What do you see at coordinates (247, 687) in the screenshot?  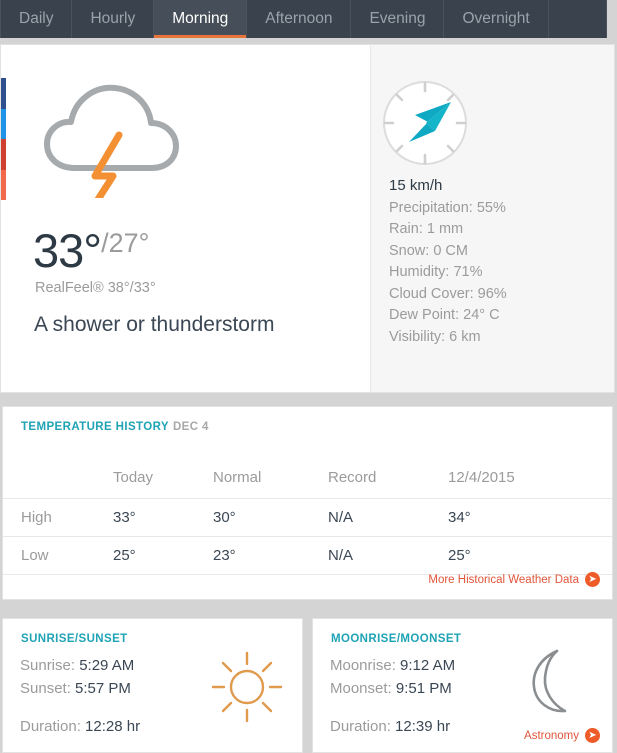 I see `sun-icon` at bounding box center [247, 687].